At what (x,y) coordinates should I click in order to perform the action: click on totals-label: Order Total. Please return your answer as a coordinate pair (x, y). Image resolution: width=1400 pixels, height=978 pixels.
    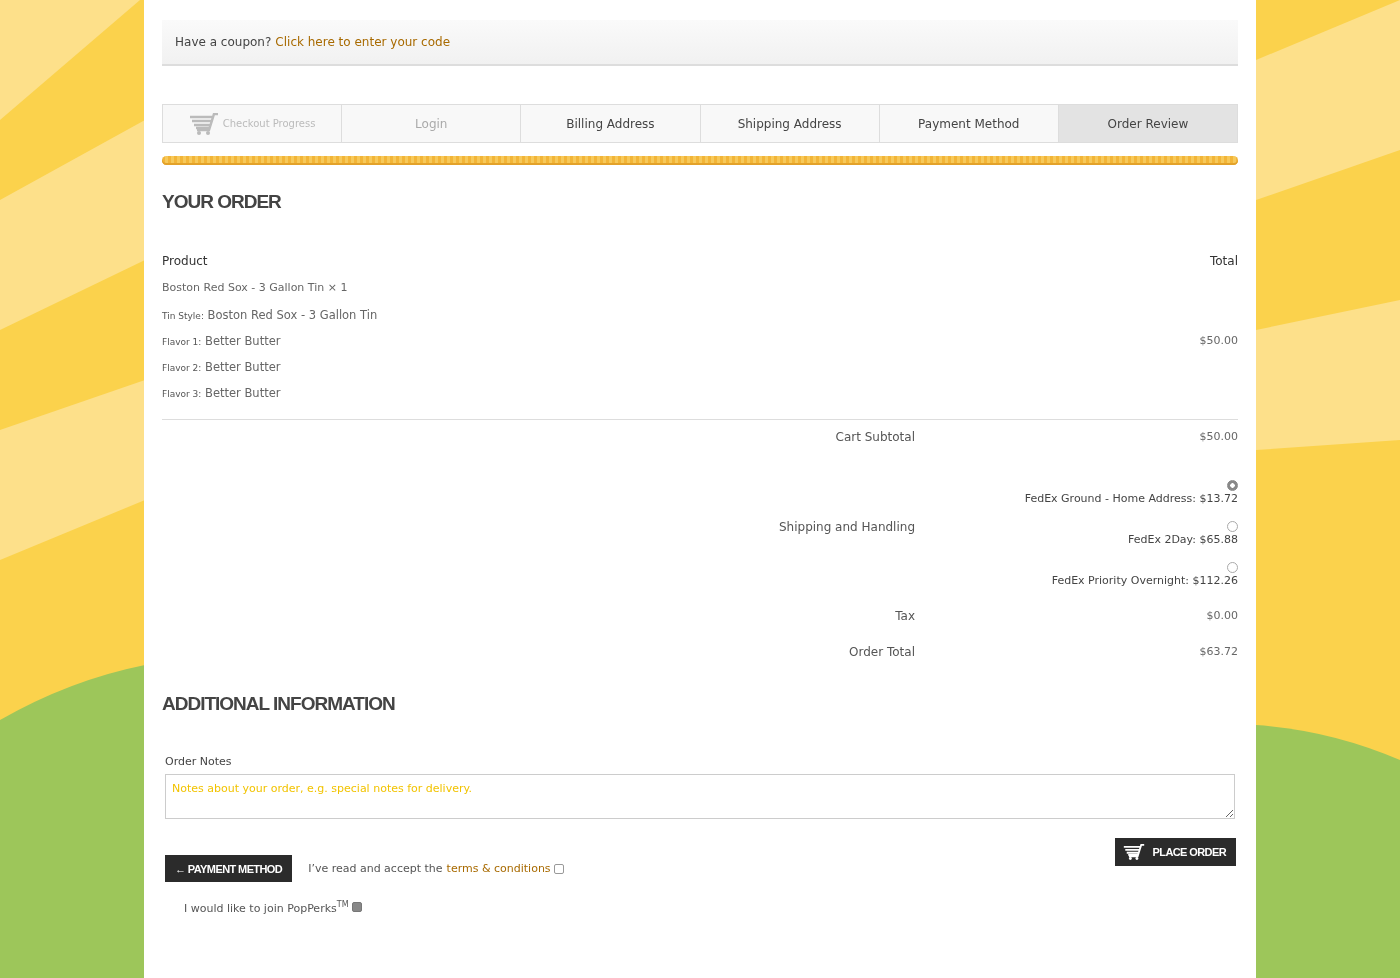
    Looking at the image, I should click on (881, 652).